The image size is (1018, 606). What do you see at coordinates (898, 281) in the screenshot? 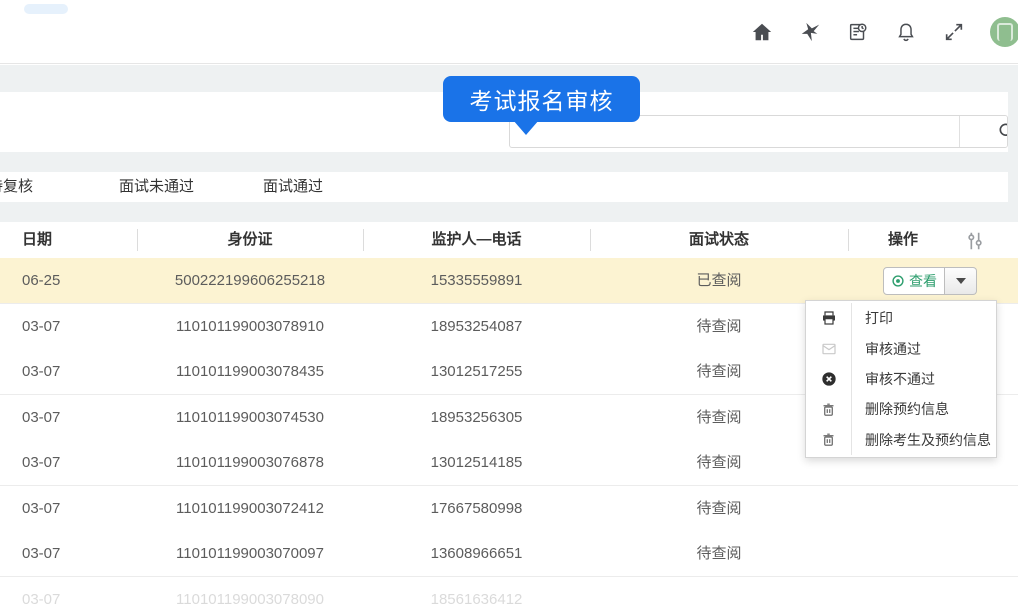
I see `eye-icon` at bounding box center [898, 281].